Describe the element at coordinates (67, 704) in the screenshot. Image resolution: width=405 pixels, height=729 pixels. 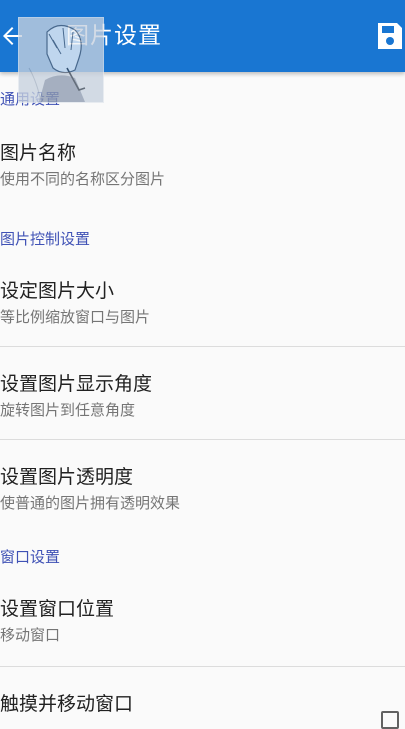
I see `pref-title: 触摸并移动窗口` at that location.